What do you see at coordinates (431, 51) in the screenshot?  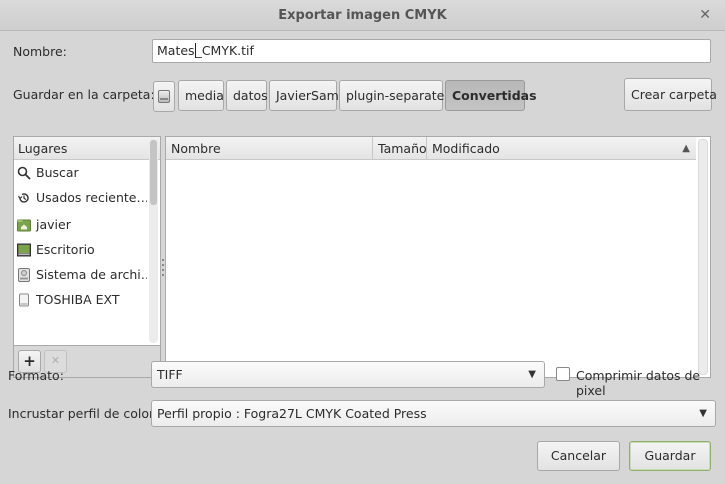 I see `filename-field: Mates_CMYK.tif` at bounding box center [431, 51].